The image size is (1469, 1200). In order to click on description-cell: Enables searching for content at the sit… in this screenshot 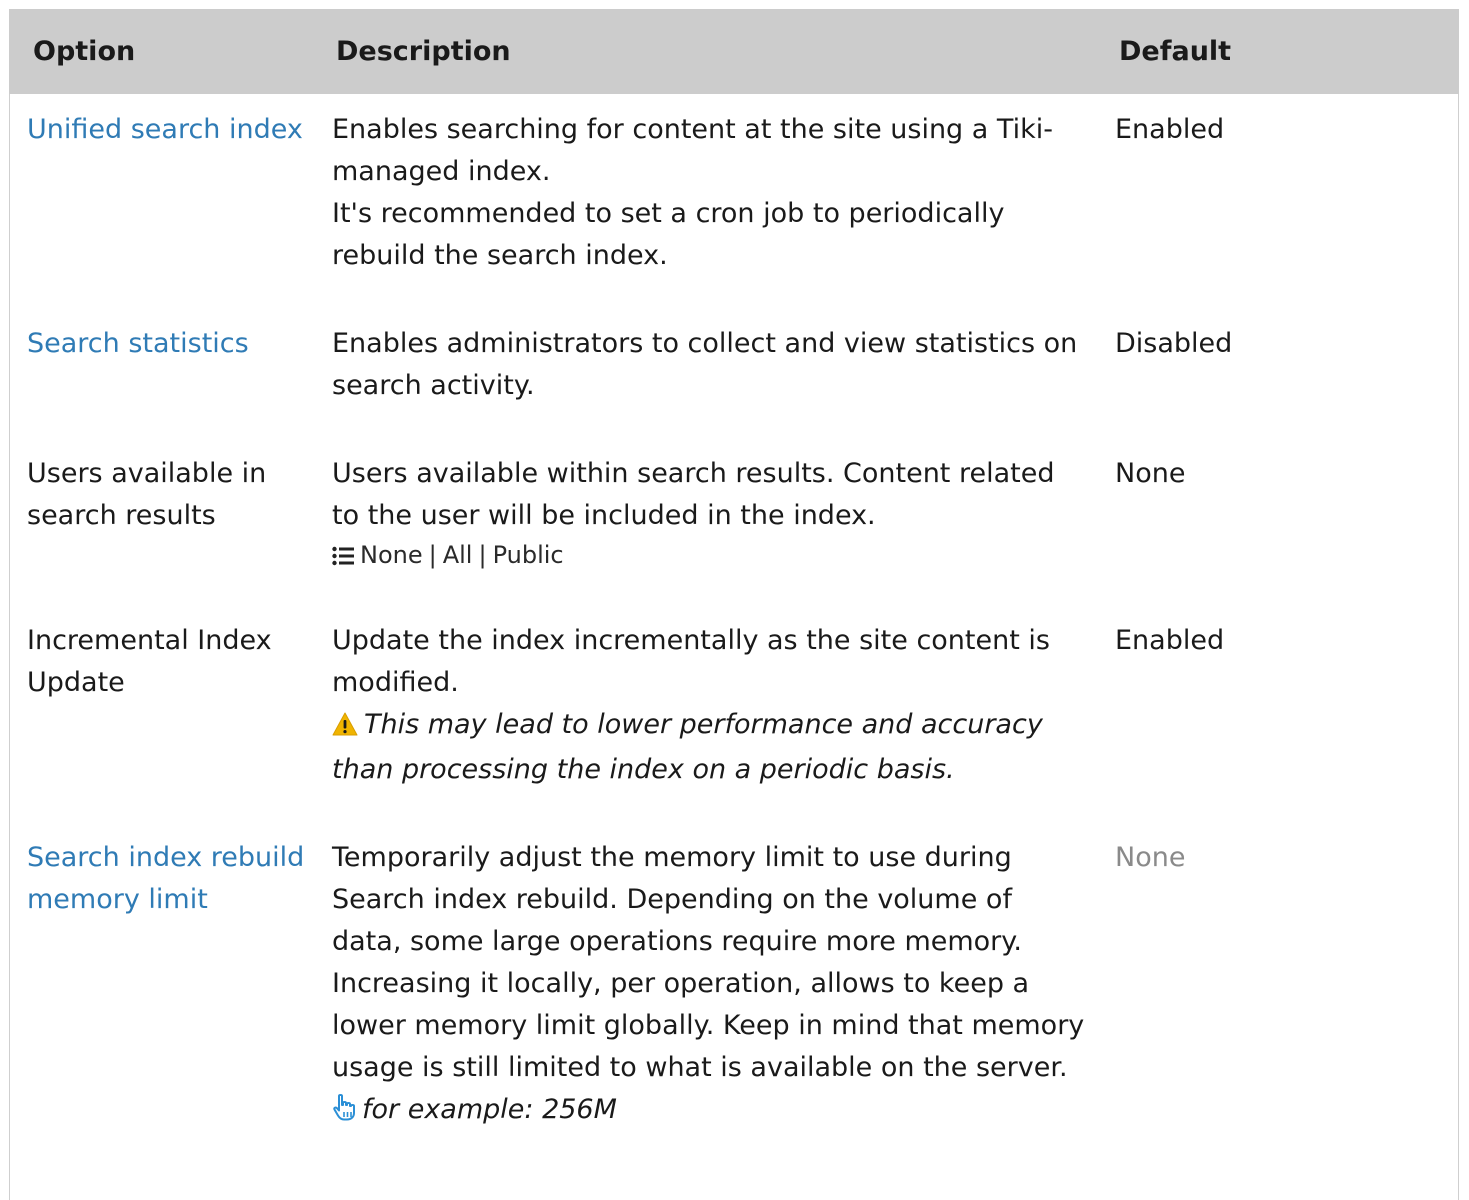, I will do `click(705, 201)`.